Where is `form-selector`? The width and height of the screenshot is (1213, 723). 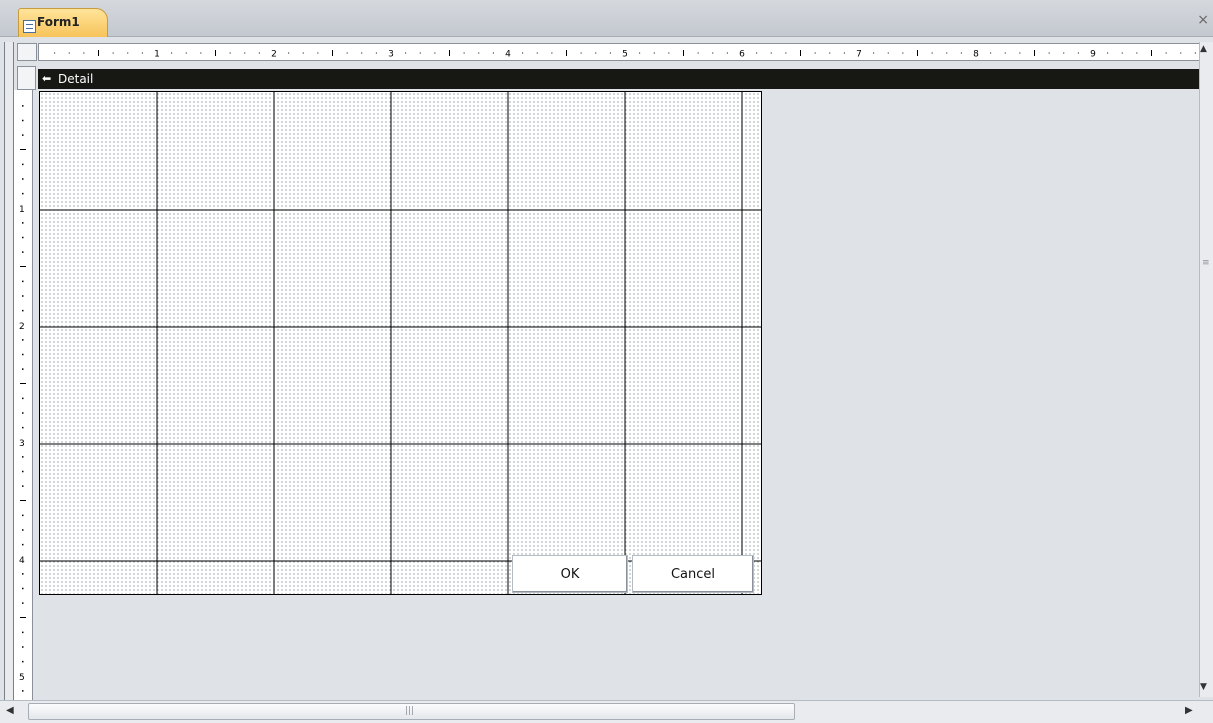 form-selector is located at coordinates (27, 52).